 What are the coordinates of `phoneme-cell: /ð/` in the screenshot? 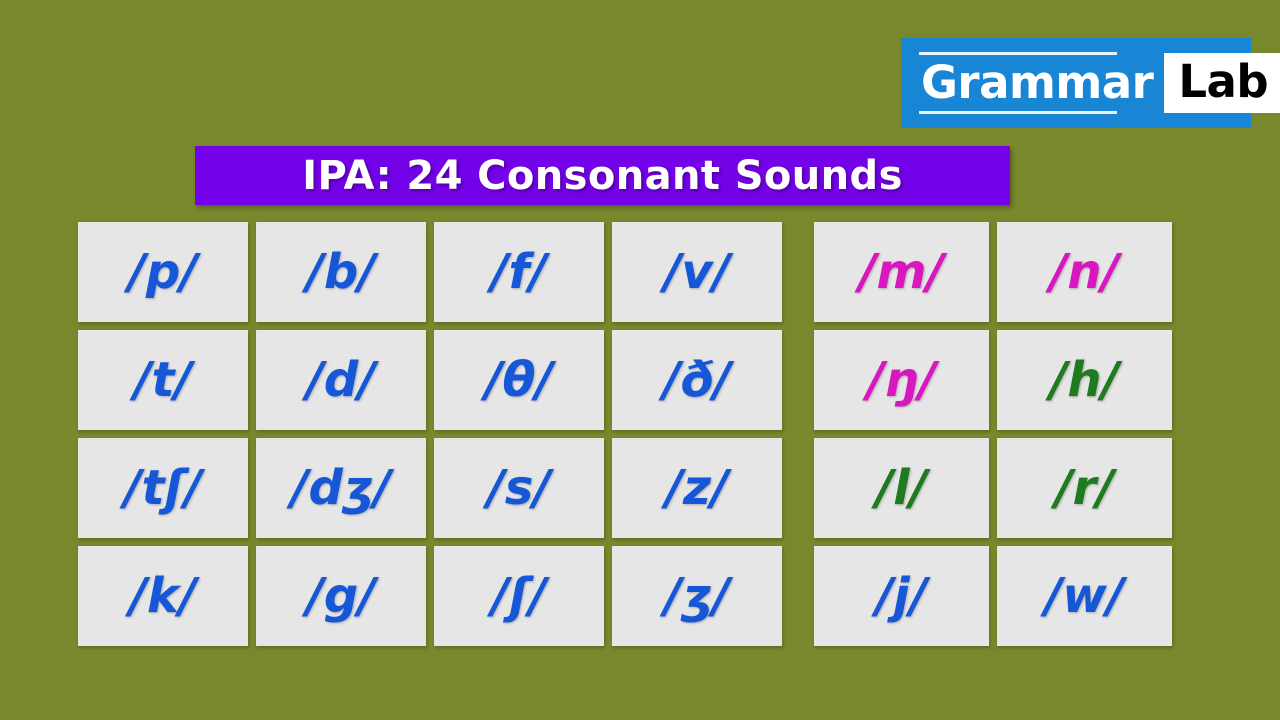 It's located at (697, 380).